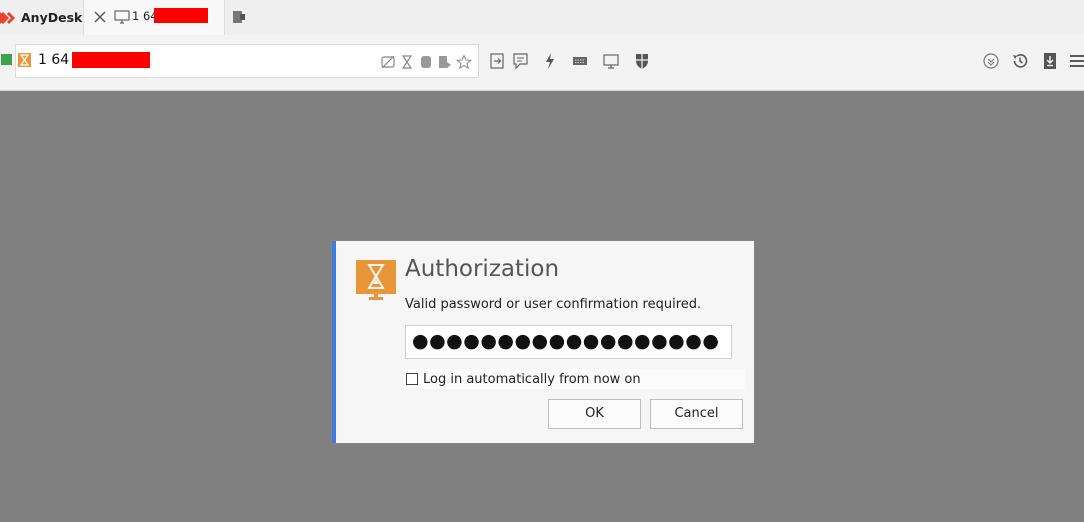 This screenshot has height=522, width=1084. What do you see at coordinates (497, 61) in the screenshot?
I see `file-transfer-icon` at bounding box center [497, 61].